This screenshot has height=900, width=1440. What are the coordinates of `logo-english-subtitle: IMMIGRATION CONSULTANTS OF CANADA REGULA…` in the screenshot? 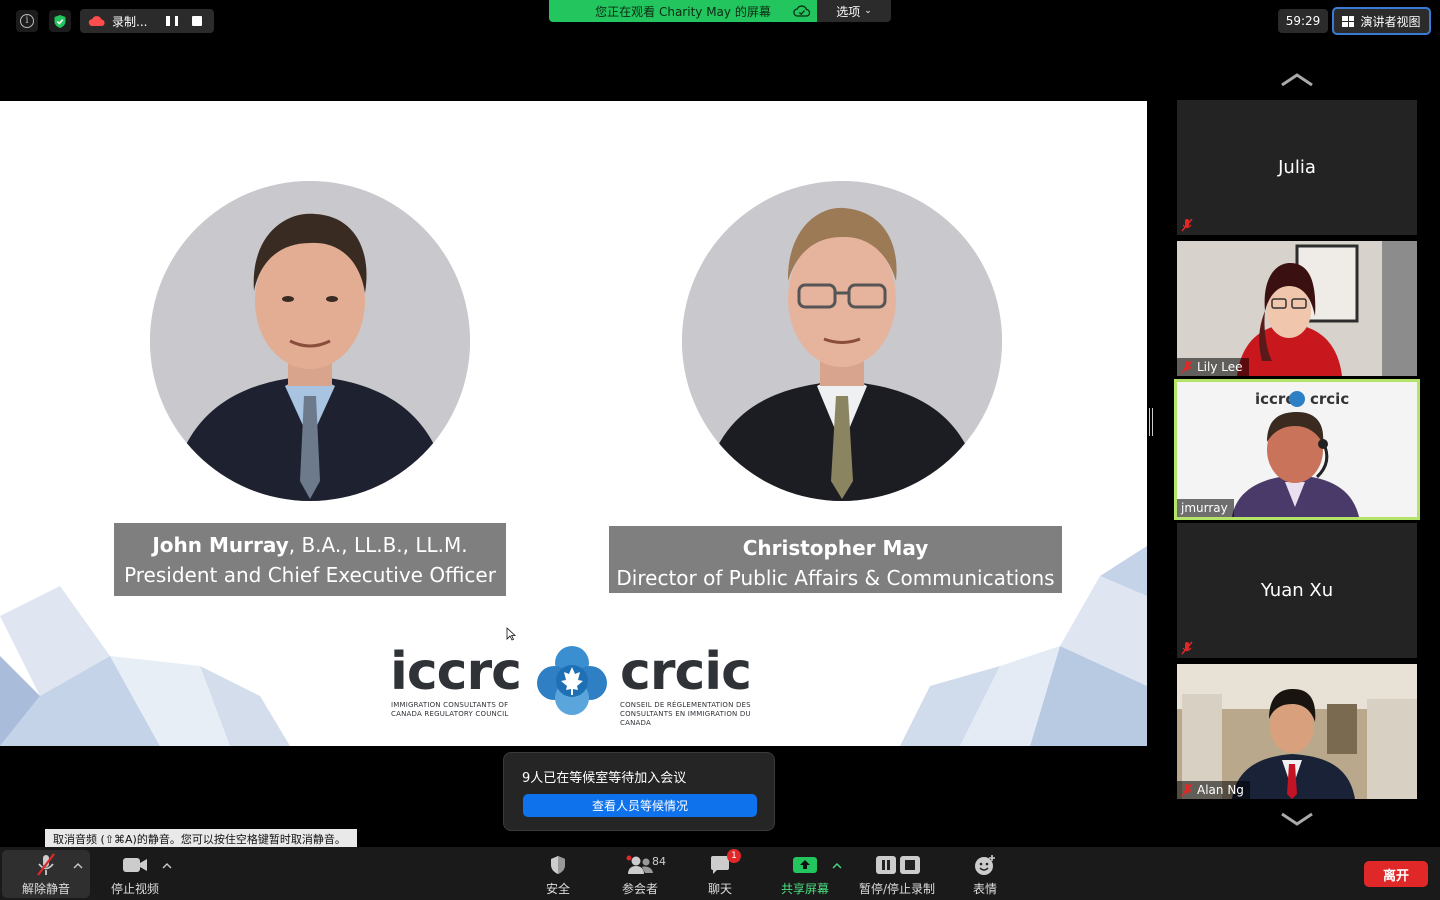 It's located at (450, 709).